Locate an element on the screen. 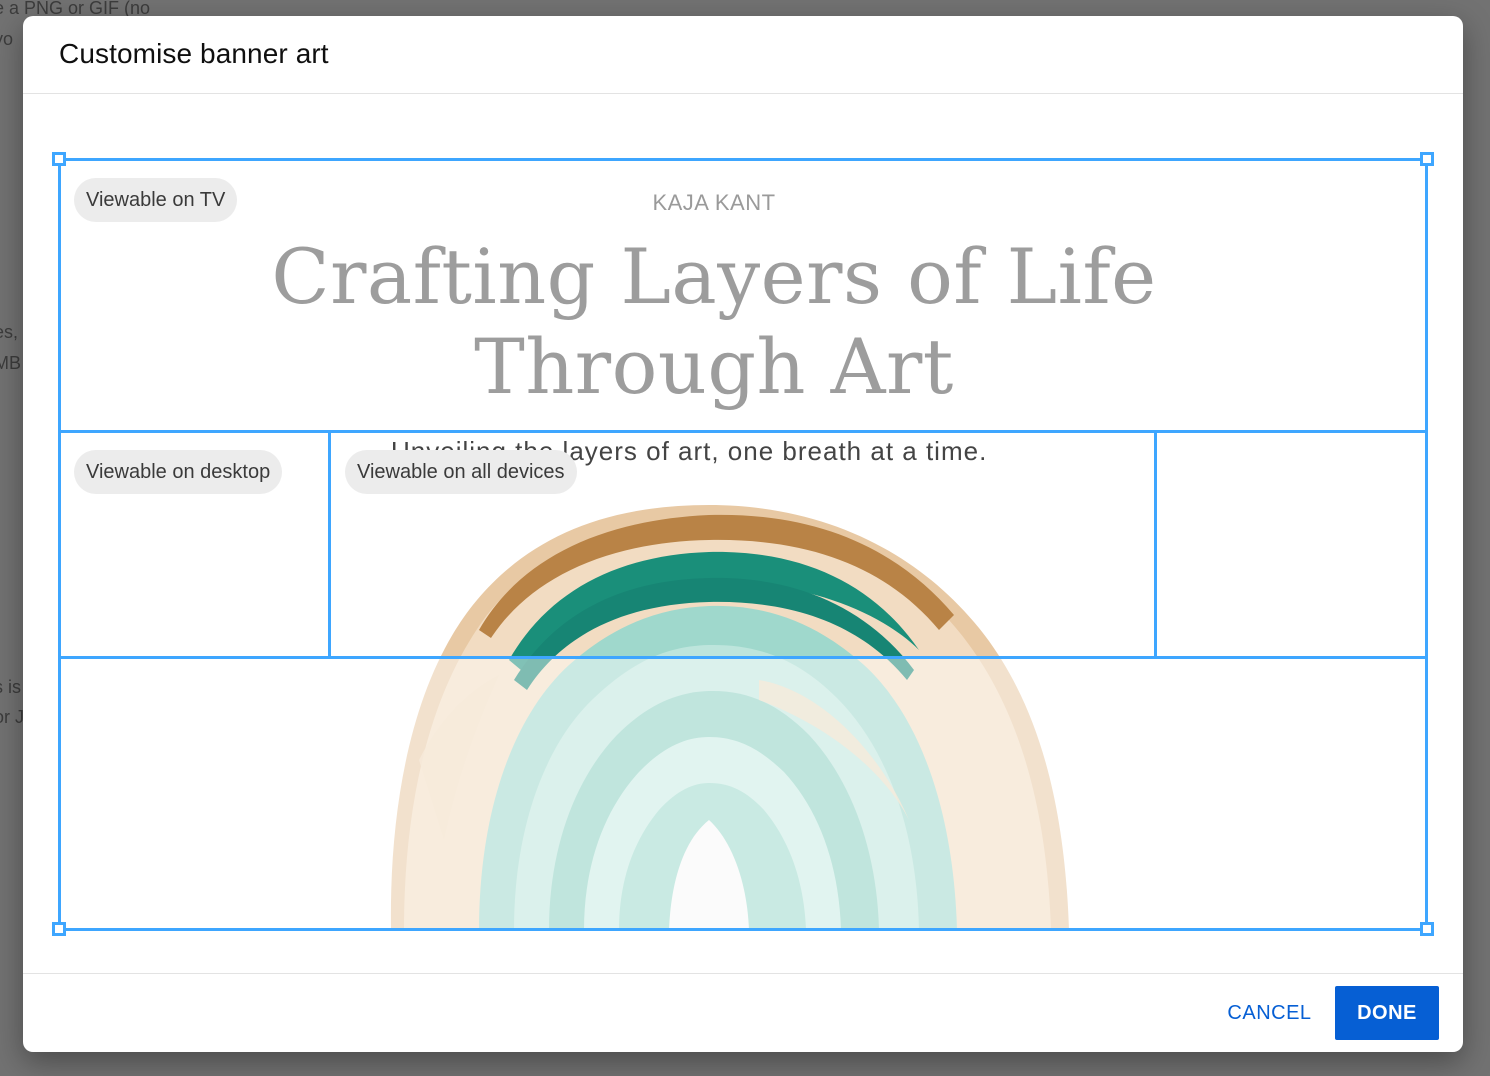 The width and height of the screenshot is (1490, 1076). crop-handle-top-left is located at coordinates (59, 159).